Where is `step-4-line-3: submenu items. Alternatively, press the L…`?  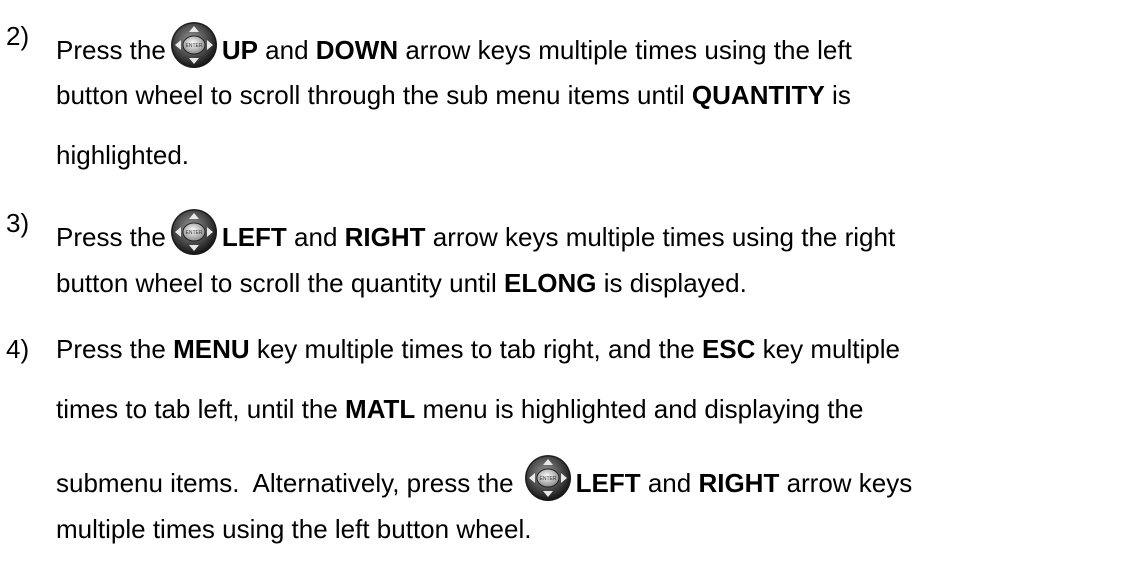 step-4-line-3: submenu items. Alternatively, press the L… is located at coordinates (484, 478).